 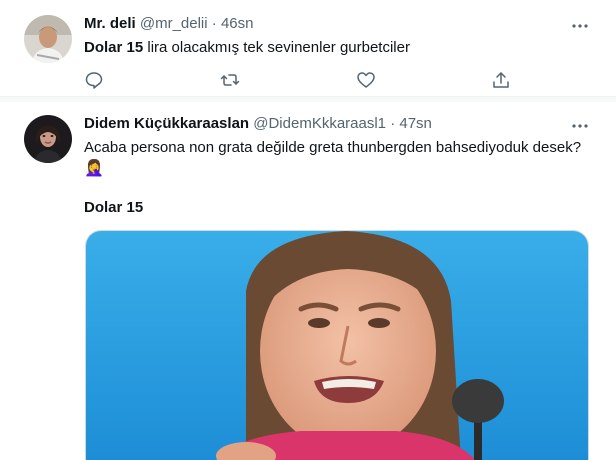 I want to click on reply-icon, so click(x=94, y=80).